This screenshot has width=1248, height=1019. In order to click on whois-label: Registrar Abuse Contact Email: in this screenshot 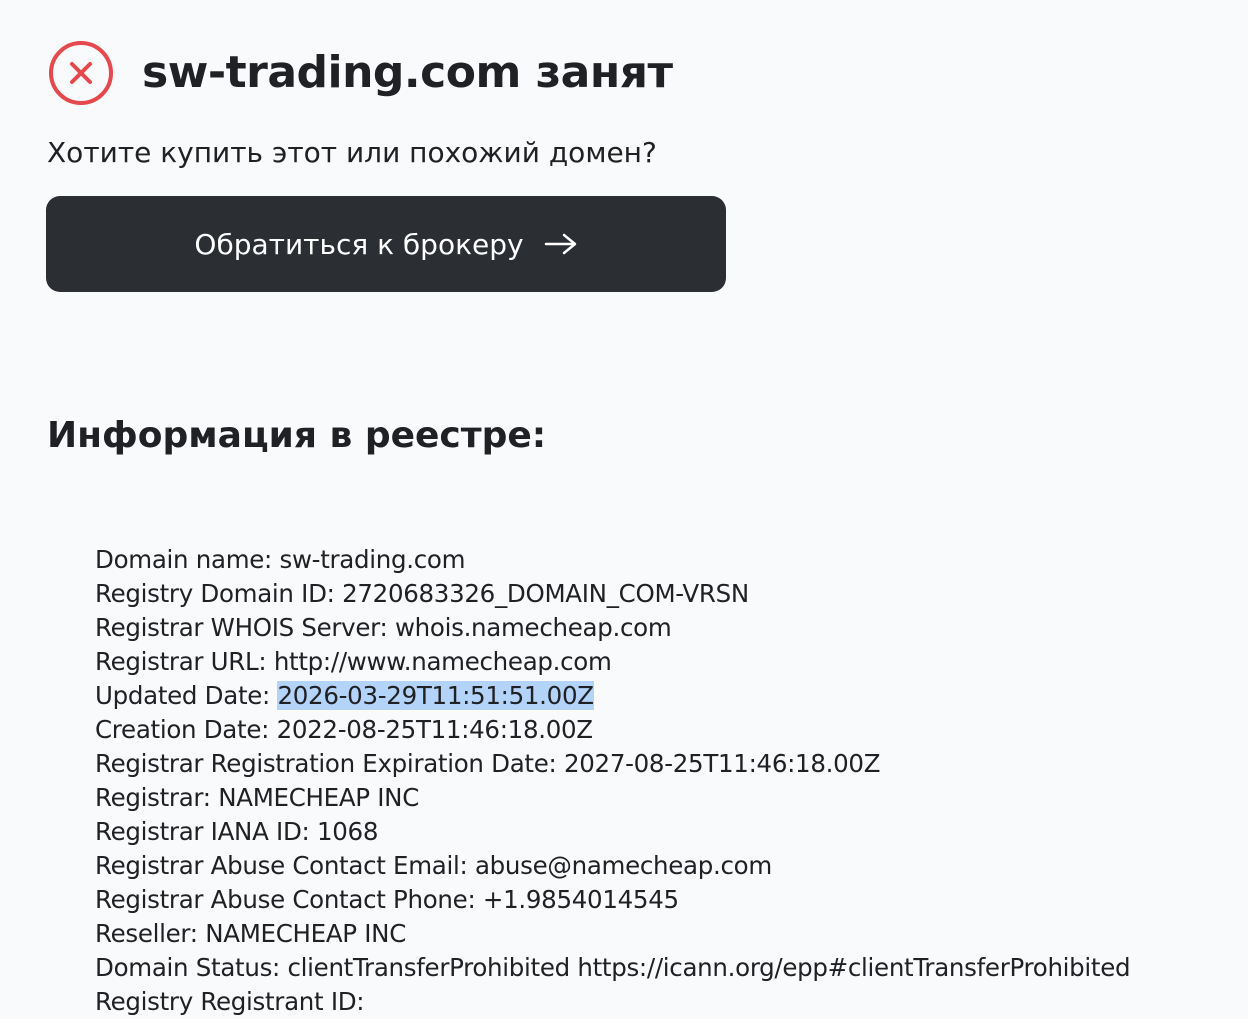, I will do `click(285, 865)`.